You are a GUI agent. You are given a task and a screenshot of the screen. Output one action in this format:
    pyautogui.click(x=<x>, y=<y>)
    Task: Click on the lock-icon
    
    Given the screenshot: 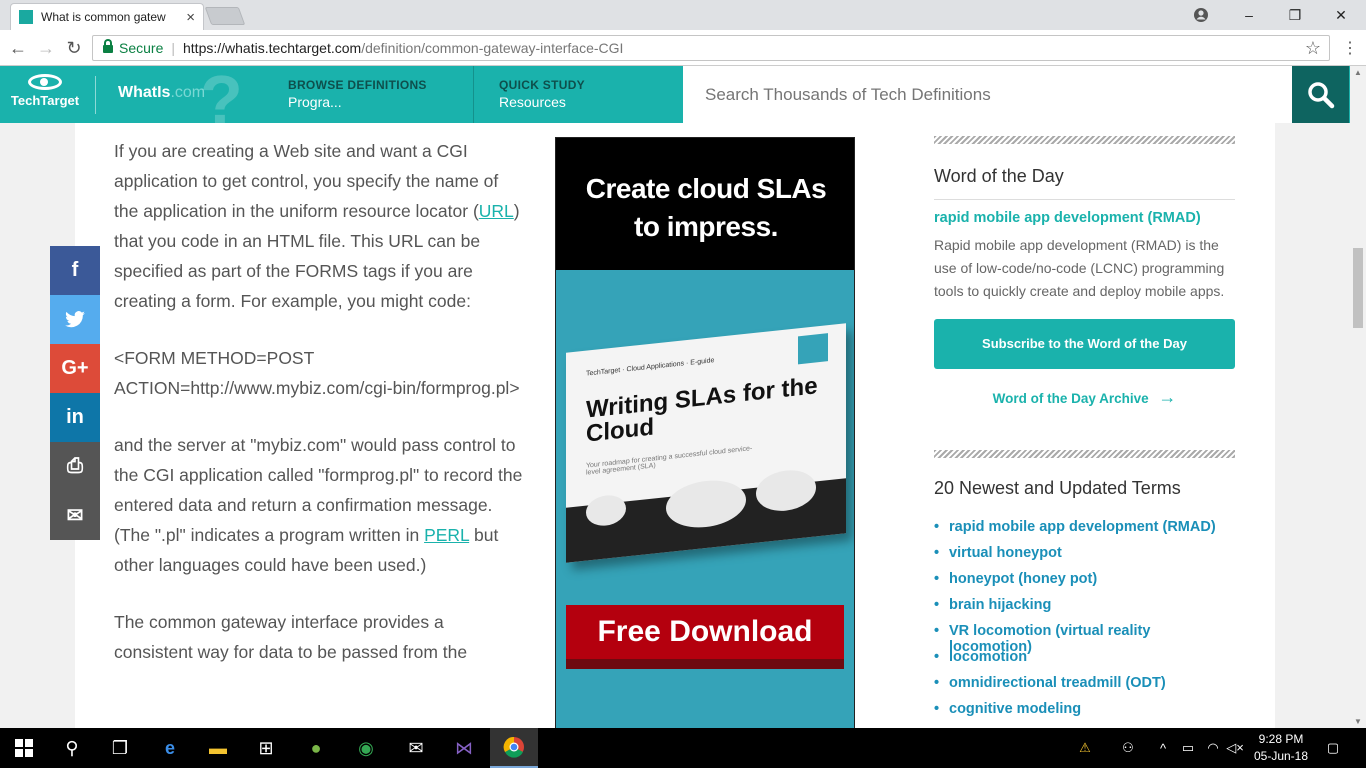 What is the action you would take?
    pyautogui.click(x=108, y=46)
    